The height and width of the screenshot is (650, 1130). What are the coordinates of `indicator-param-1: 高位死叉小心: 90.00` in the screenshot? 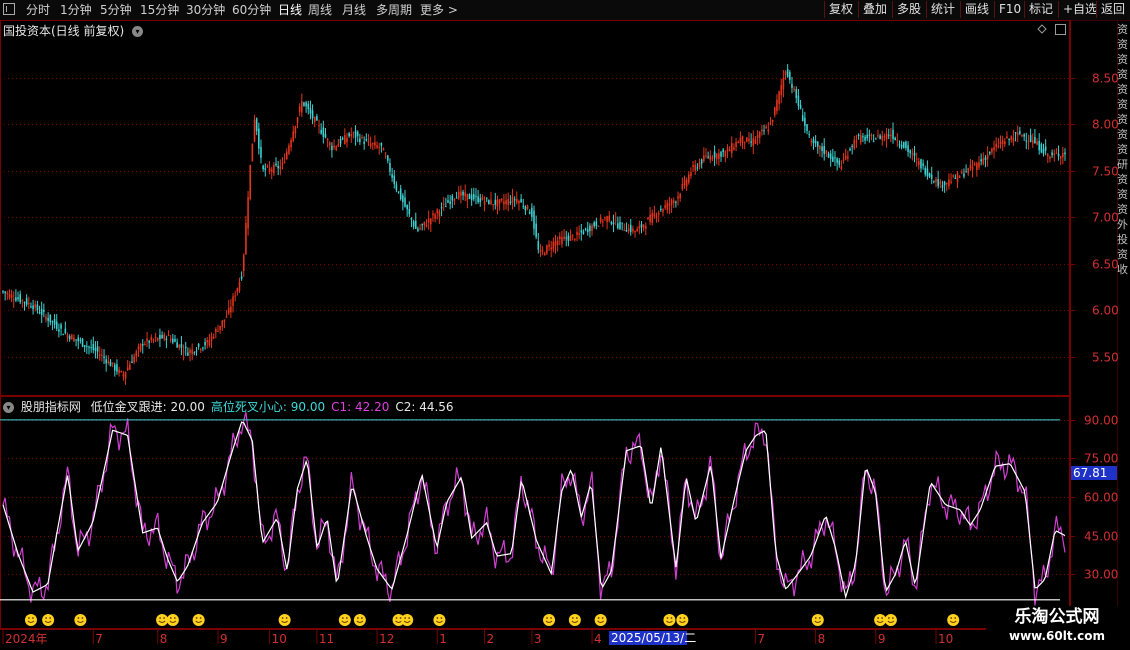 It's located at (268, 407).